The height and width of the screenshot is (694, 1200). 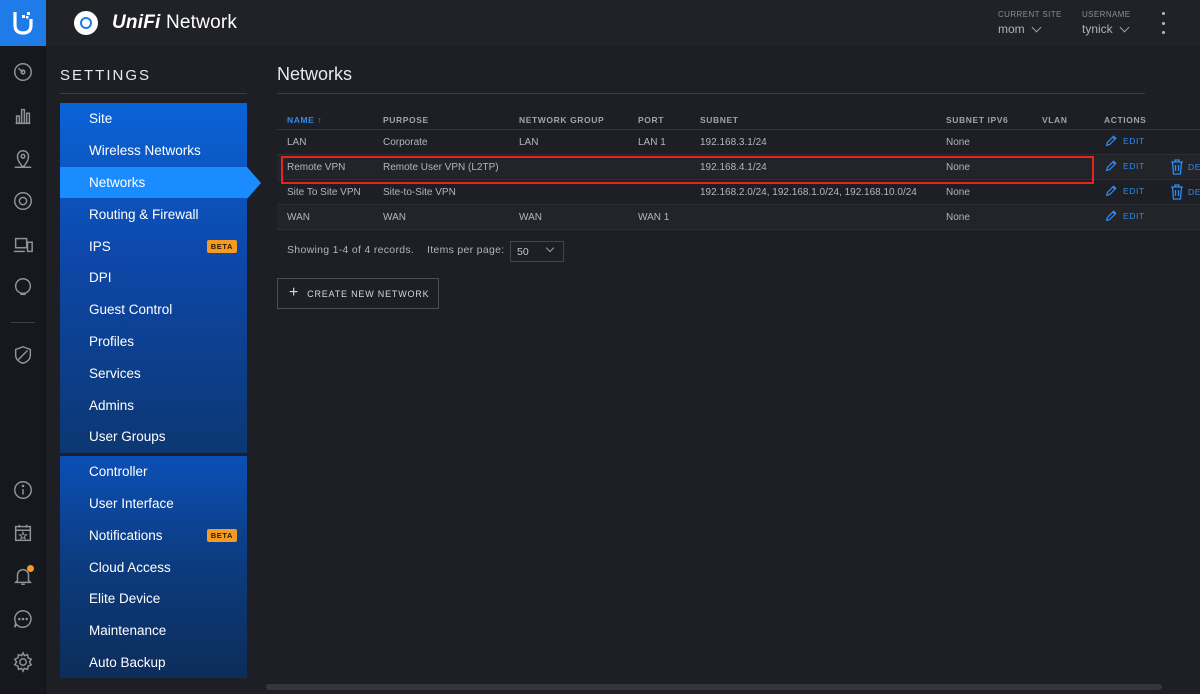 What do you see at coordinates (23, 490) in the screenshot?
I see `info-icon` at bounding box center [23, 490].